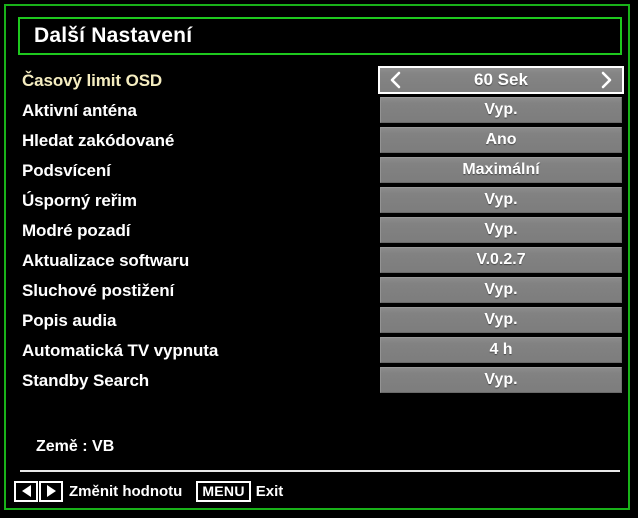 Image resolution: width=638 pixels, height=518 pixels. Describe the element at coordinates (319, 81) in the screenshot. I see `settings-row: Časový limit OSD 60 Sek` at that location.